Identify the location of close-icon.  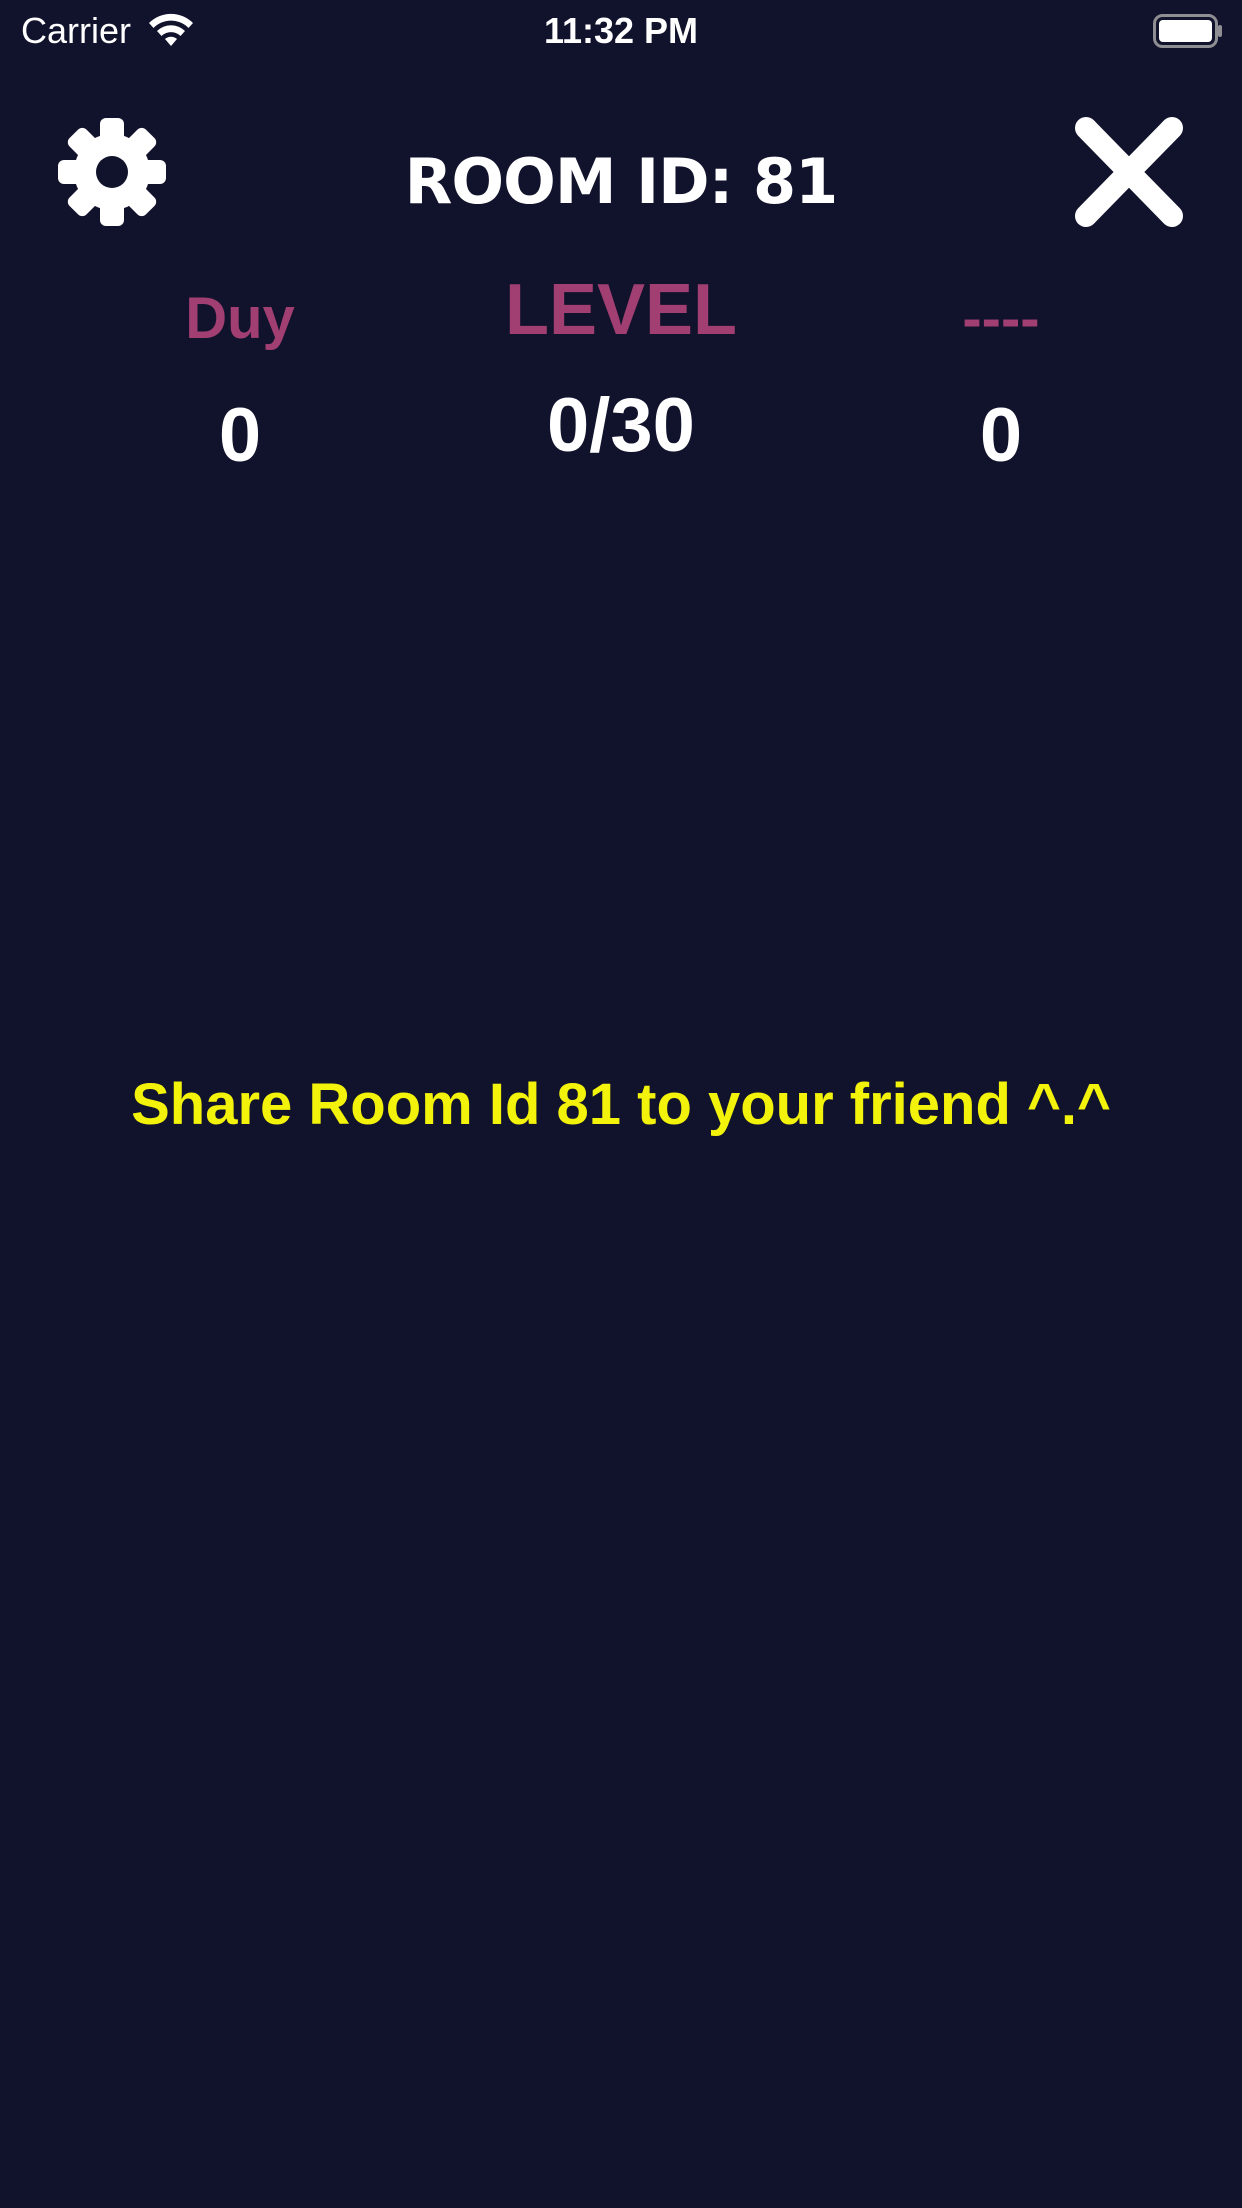
(1129, 172).